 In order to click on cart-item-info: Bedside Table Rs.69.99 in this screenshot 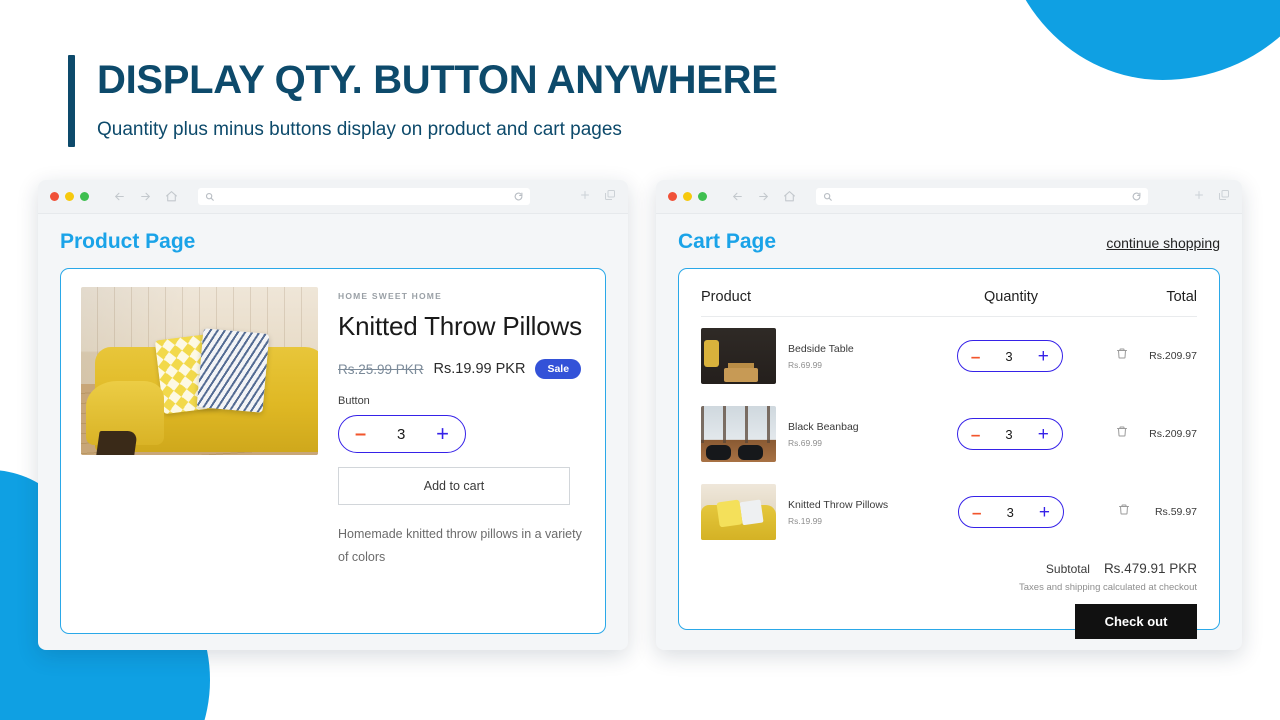, I will do `click(850, 356)`.